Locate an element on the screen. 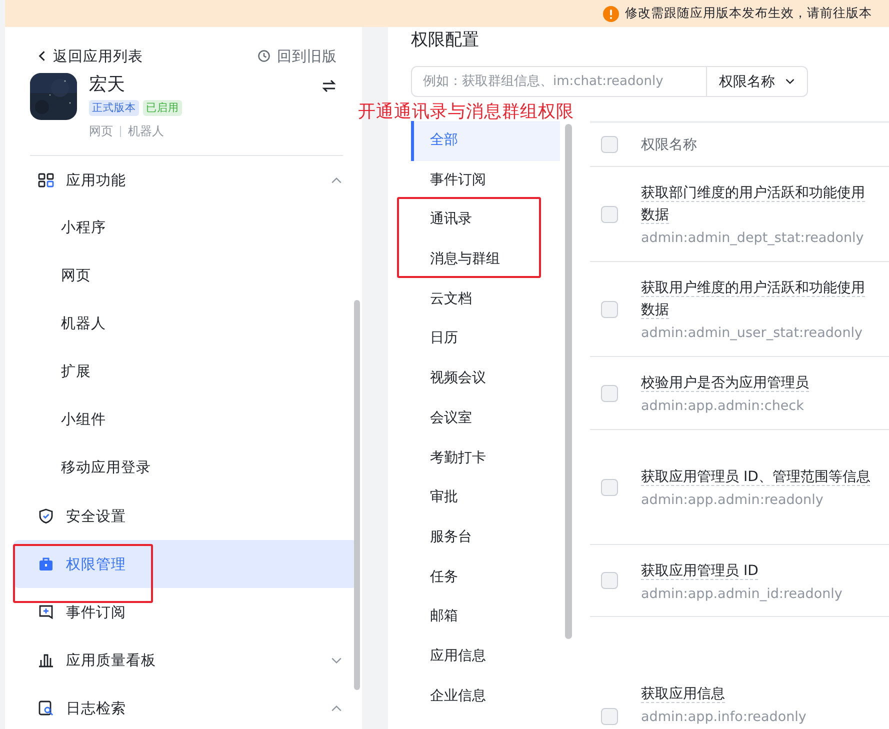  notice-text: 修改需跟随应用版本发布生效，请前往版本 is located at coordinates (748, 13).